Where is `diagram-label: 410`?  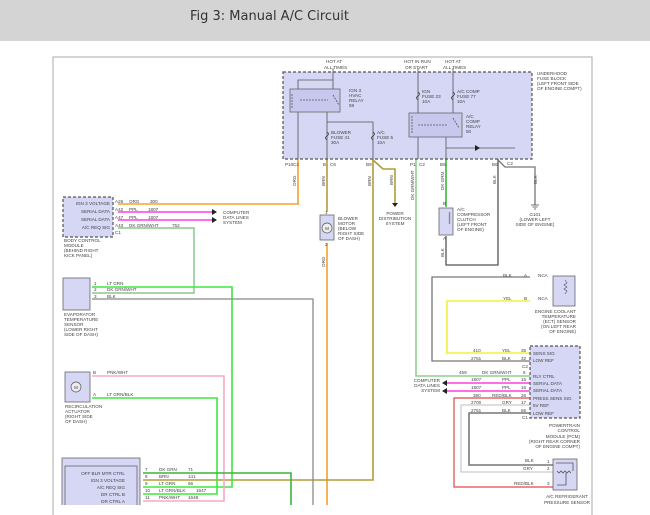 diagram-label: 410 is located at coordinates (477, 350).